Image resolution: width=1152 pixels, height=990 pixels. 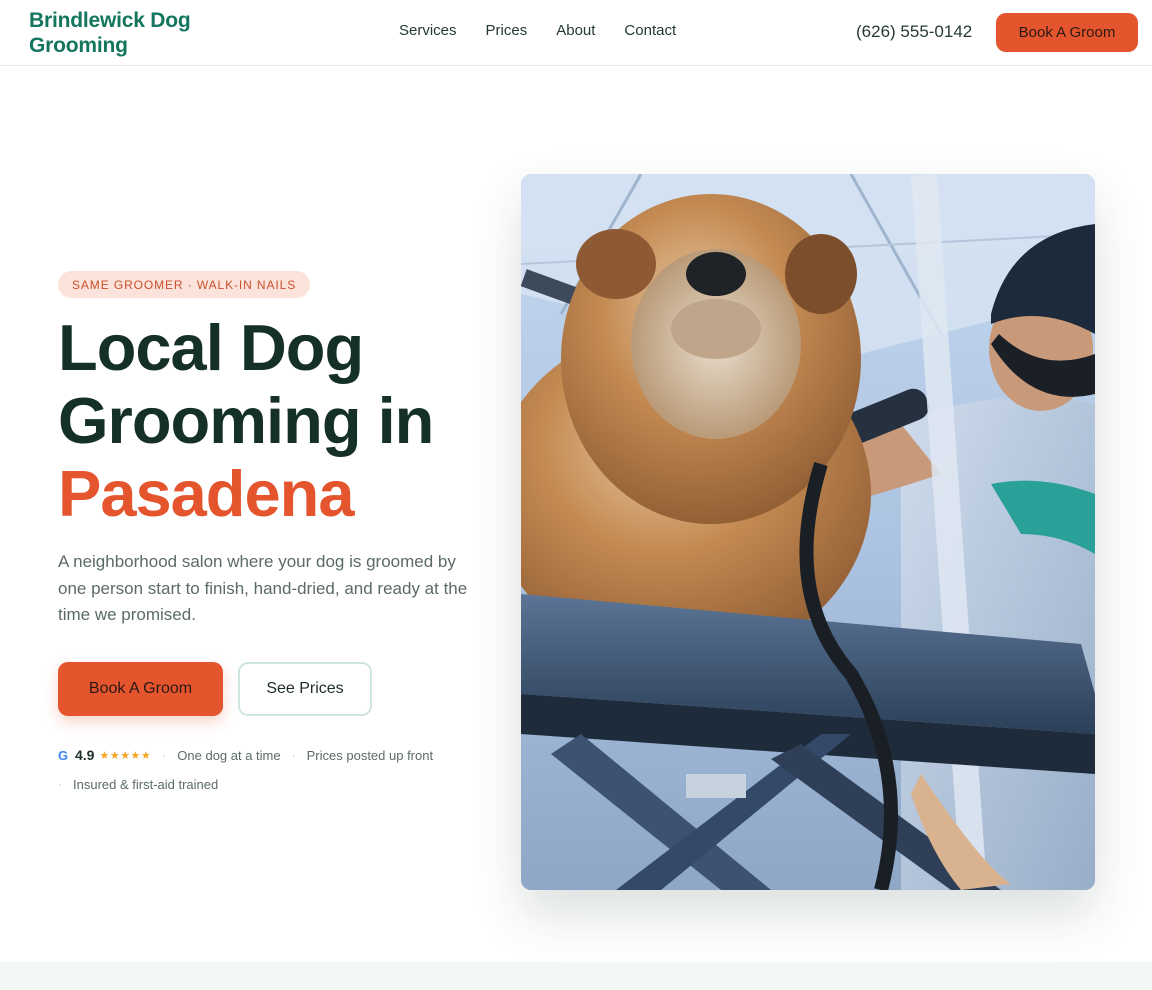 I want to click on phone-number: (626) 555-0142, so click(x=914, y=32).